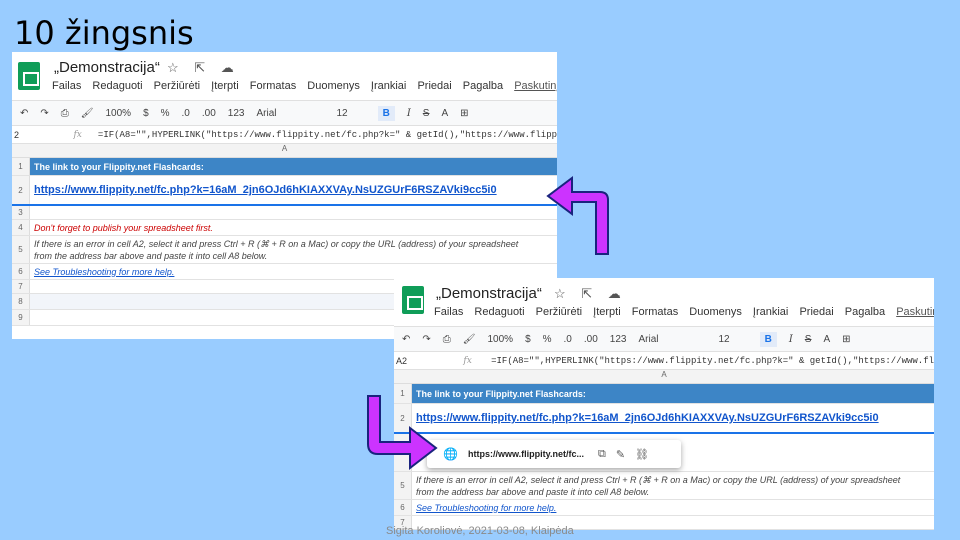  What do you see at coordinates (428, 361) in the screenshot?
I see `cell-reference: A2` at bounding box center [428, 361].